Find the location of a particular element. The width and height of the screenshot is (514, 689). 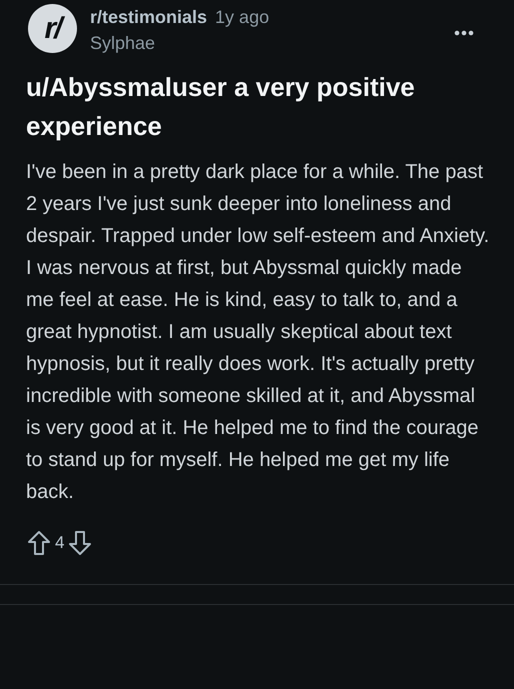

more-options-icon is located at coordinates (464, 33).